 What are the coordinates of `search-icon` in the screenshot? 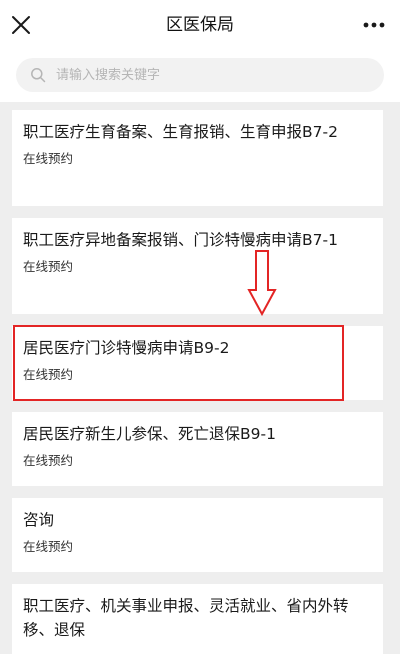 It's located at (38, 75).